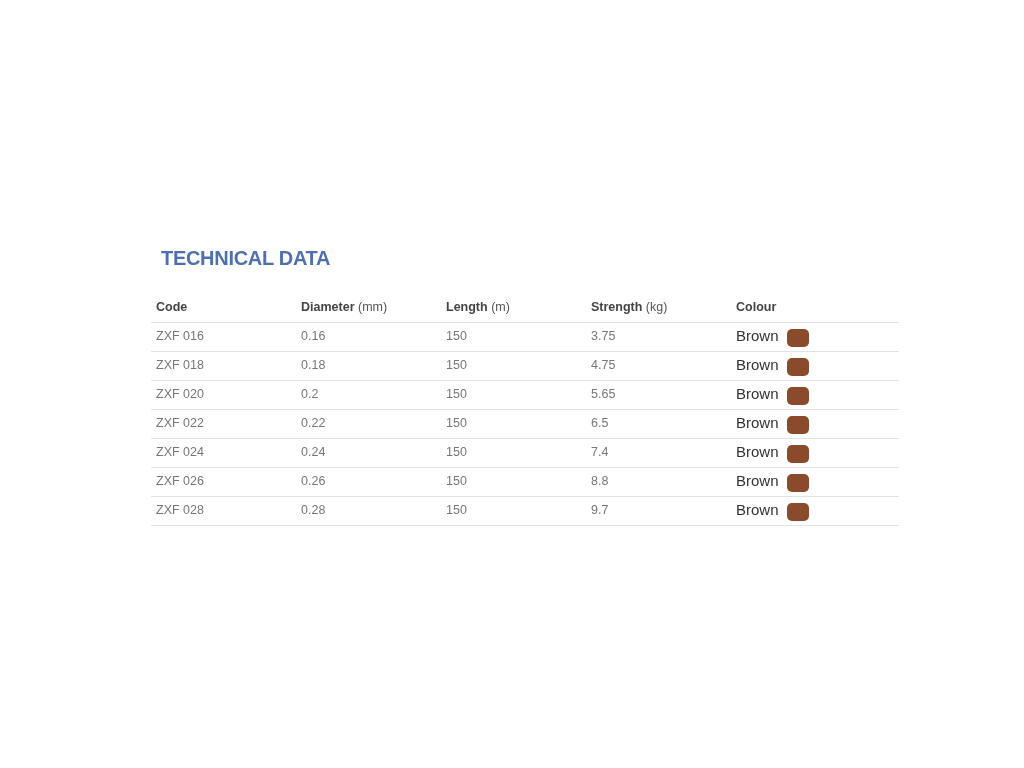 This screenshot has width=1024, height=768. What do you see at coordinates (658, 481) in the screenshot?
I see `table-cell: 8.8` at bounding box center [658, 481].